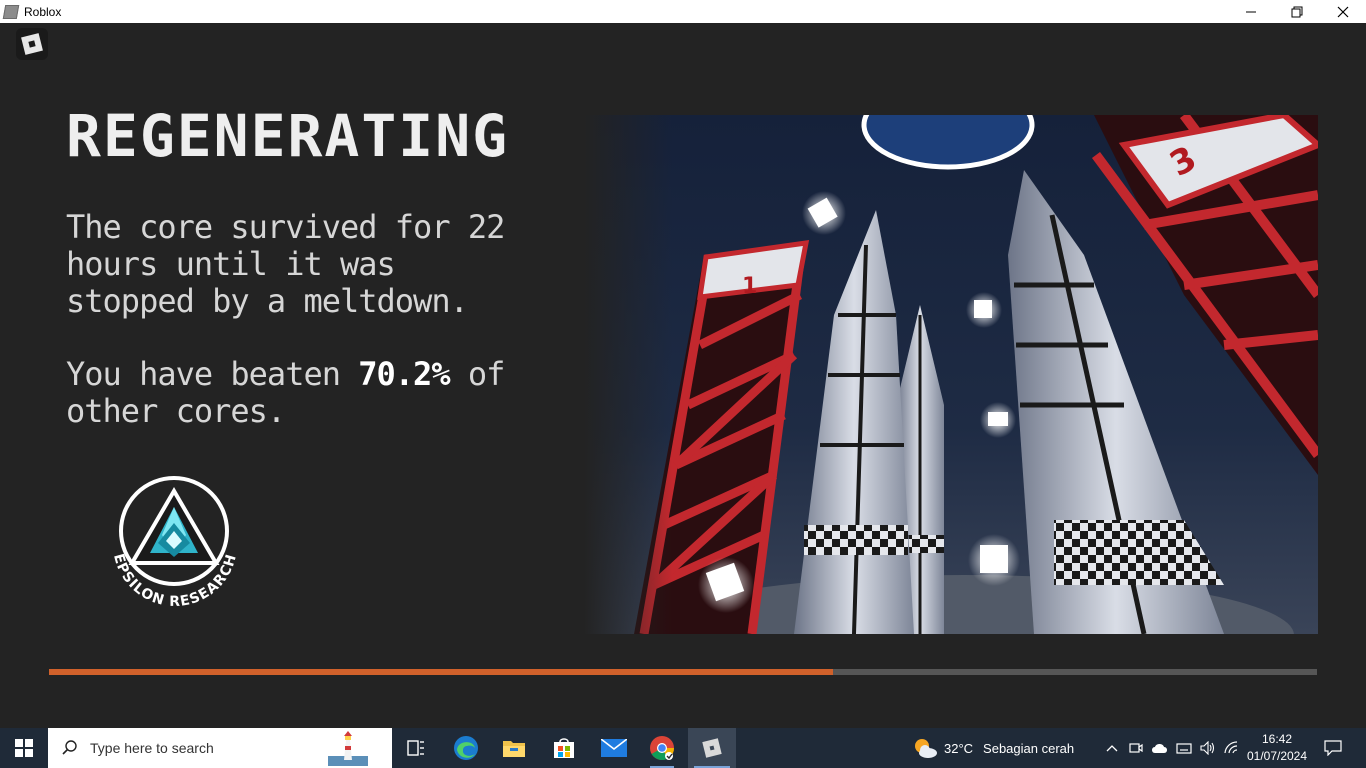 Image resolution: width=1366 pixels, height=768 pixels. Describe the element at coordinates (1277, 748) in the screenshot. I see `taskbar-clock: 16:42 01/07/2024` at that location.